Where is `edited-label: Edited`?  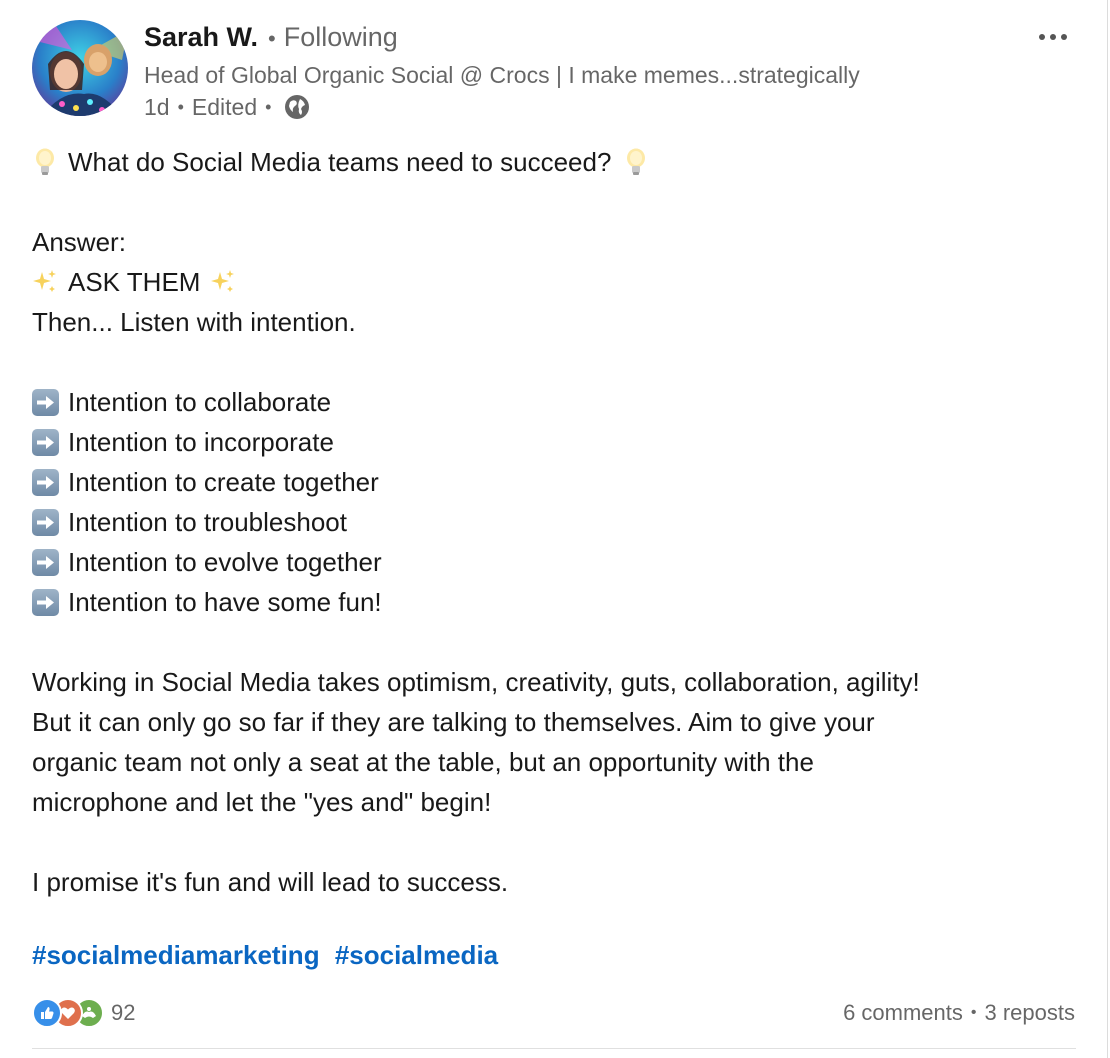 edited-label: Edited is located at coordinates (224, 106).